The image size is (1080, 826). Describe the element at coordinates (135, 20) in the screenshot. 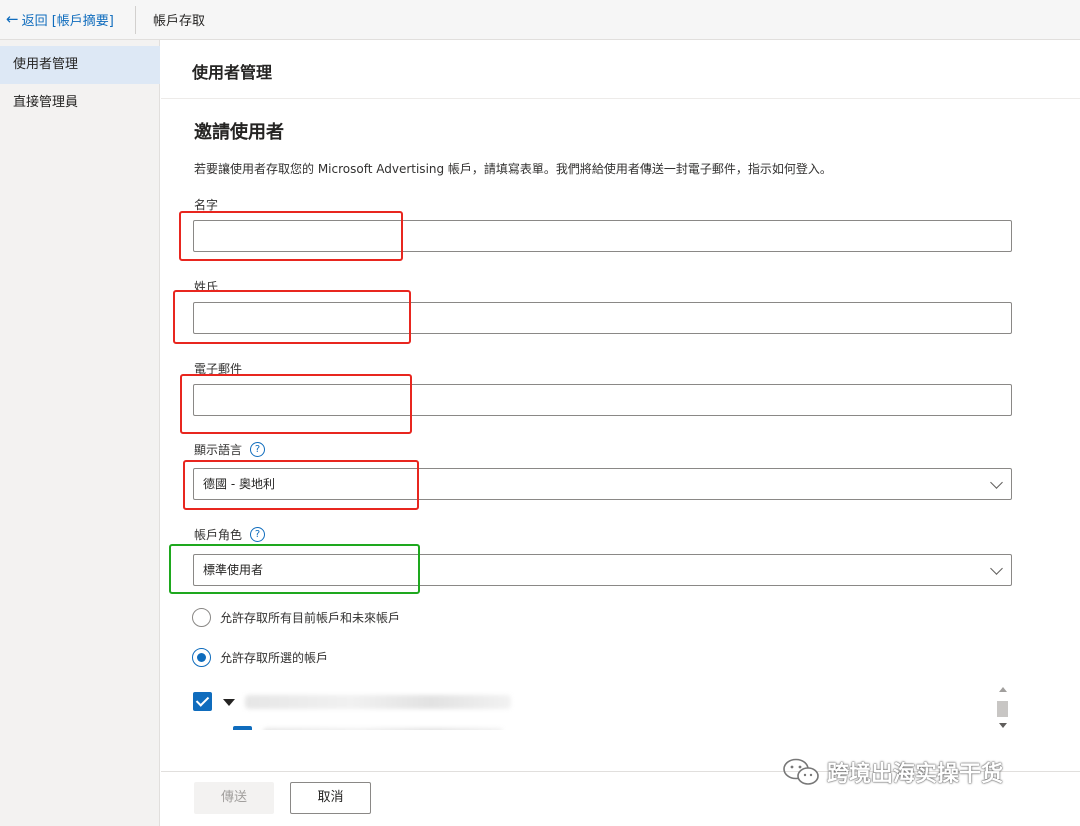

I see `top-divider` at that location.